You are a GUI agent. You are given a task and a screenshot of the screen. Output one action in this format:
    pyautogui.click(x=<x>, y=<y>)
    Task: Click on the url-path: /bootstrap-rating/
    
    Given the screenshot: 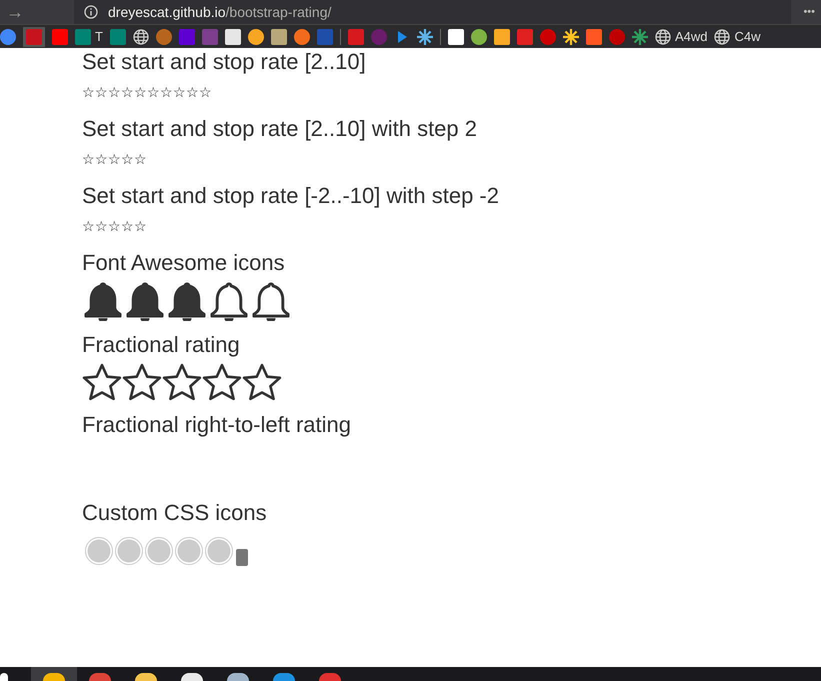 What is the action you would take?
    pyautogui.click(x=279, y=12)
    